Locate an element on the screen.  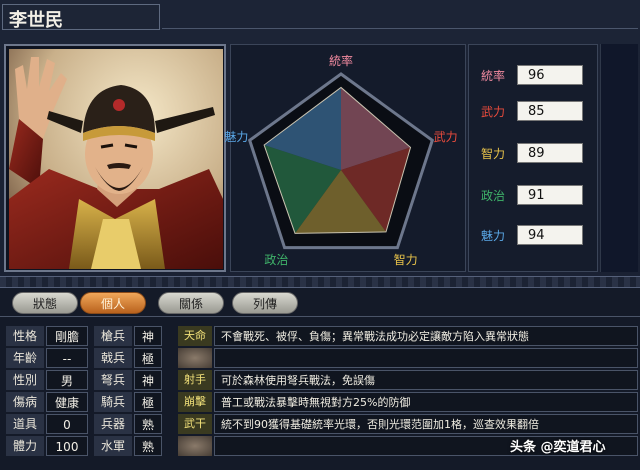
aptitude-label: 水軍 is located at coordinates (113, 446).